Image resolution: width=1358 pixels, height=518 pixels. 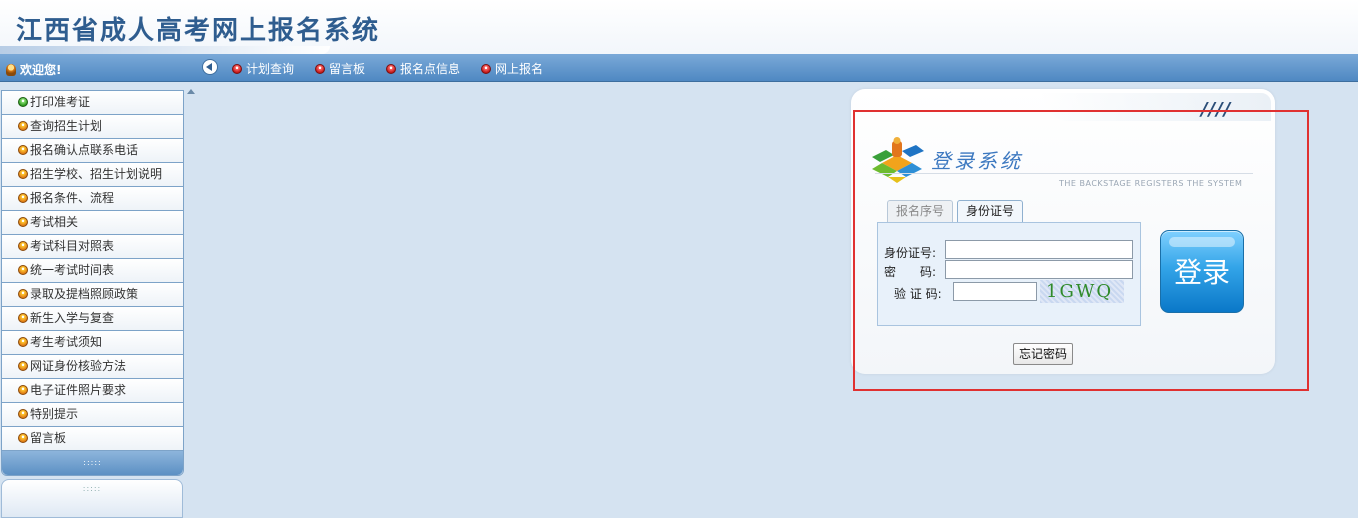 I want to click on nav-link-site-info: 报名点信息, so click(x=423, y=68).